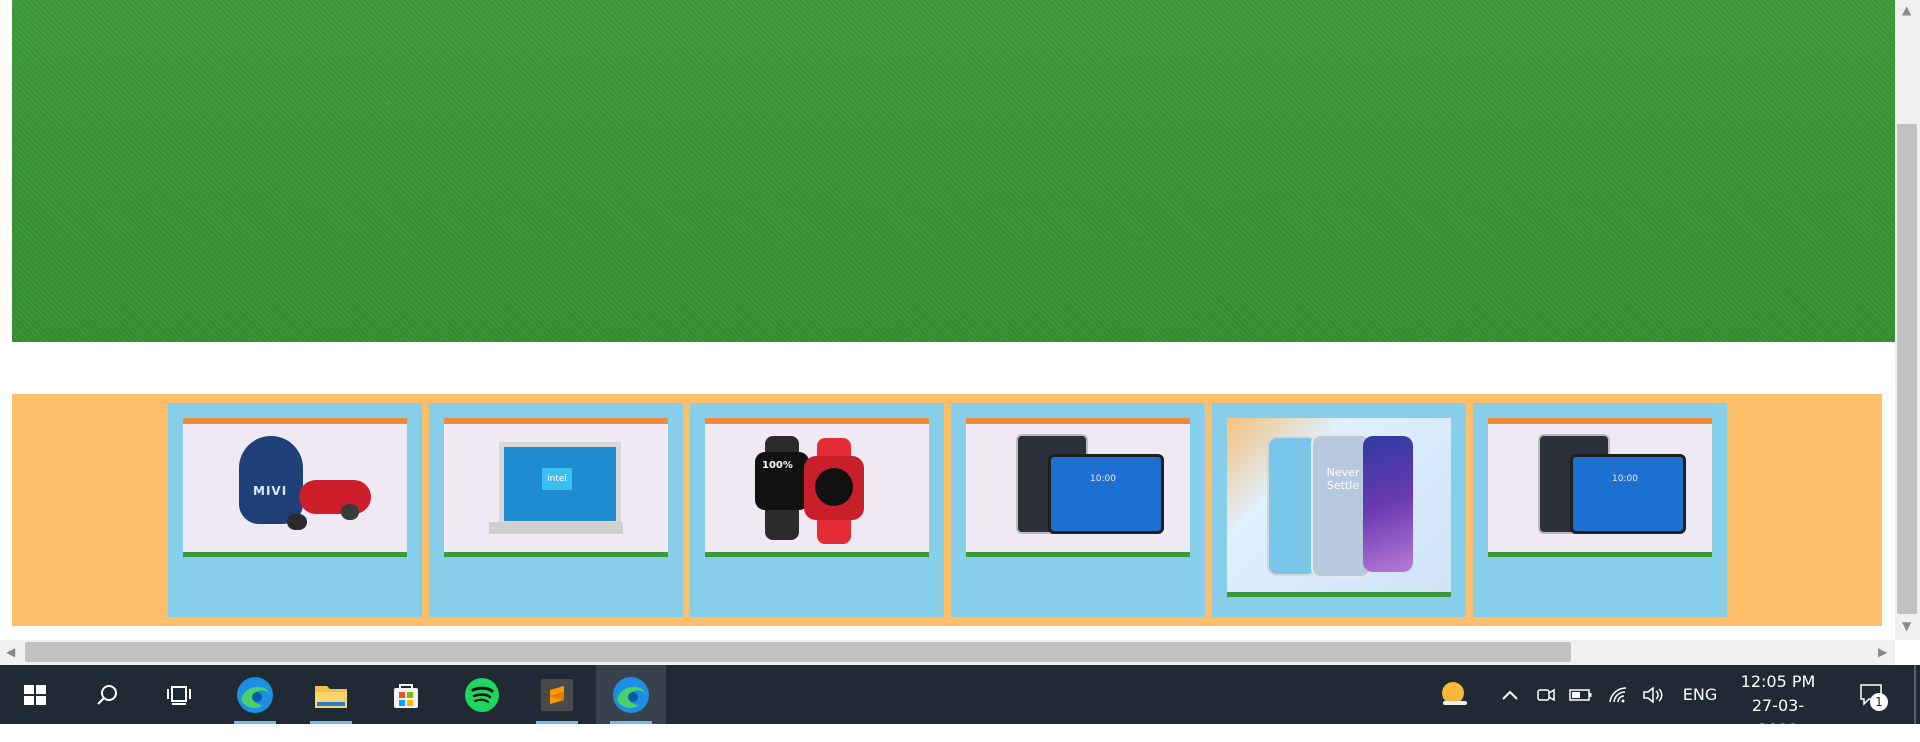 Image resolution: width=1920 pixels, height=742 pixels. What do you see at coordinates (557, 479) in the screenshot?
I see `intel-logo: intel` at bounding box center [557, 479].